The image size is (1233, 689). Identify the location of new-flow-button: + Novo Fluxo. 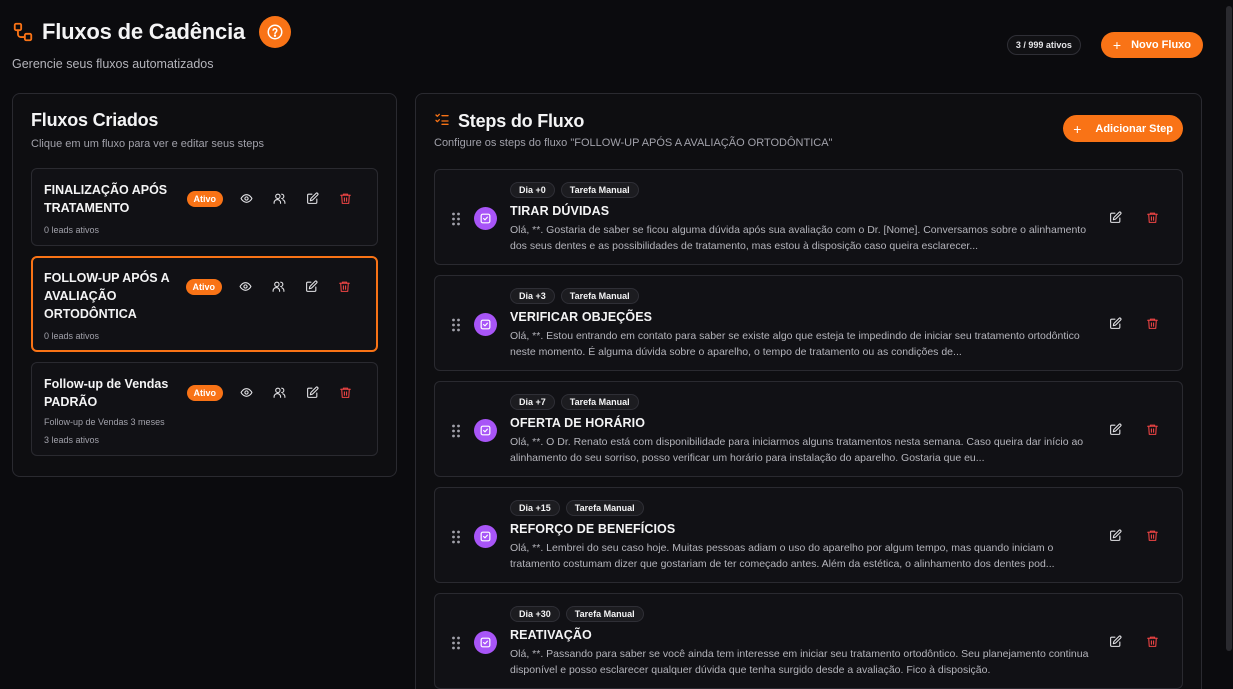
(1151, 45).